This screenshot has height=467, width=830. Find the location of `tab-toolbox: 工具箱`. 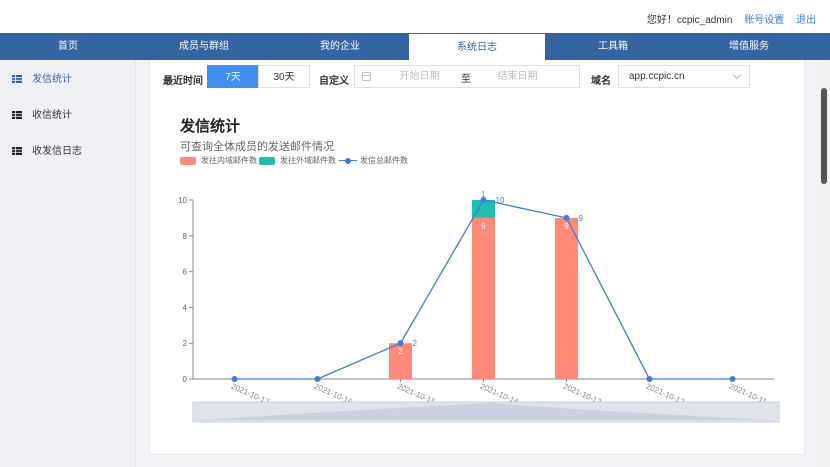

tab-toolbox: 工具箱 is located at coordinates (613, 46).